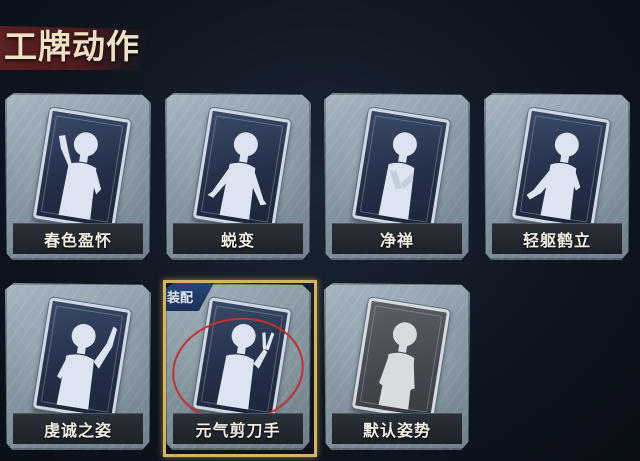  I want to click on pose-card-3: 轻躯鹤立, so click(557, 176).